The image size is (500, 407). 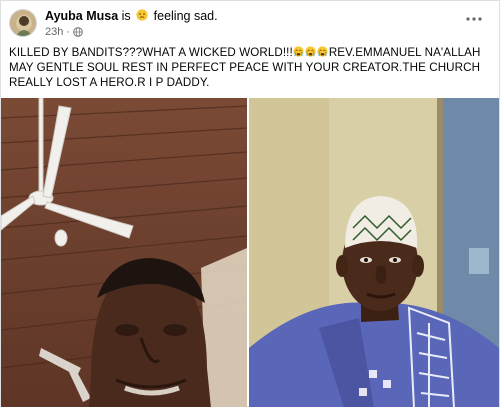 What do you see at coordinates (250, 21) in the screenshot?
I see `post-header: Ayuba Musa is feeling sad. 23h ·` at bounding box center [250, 21].